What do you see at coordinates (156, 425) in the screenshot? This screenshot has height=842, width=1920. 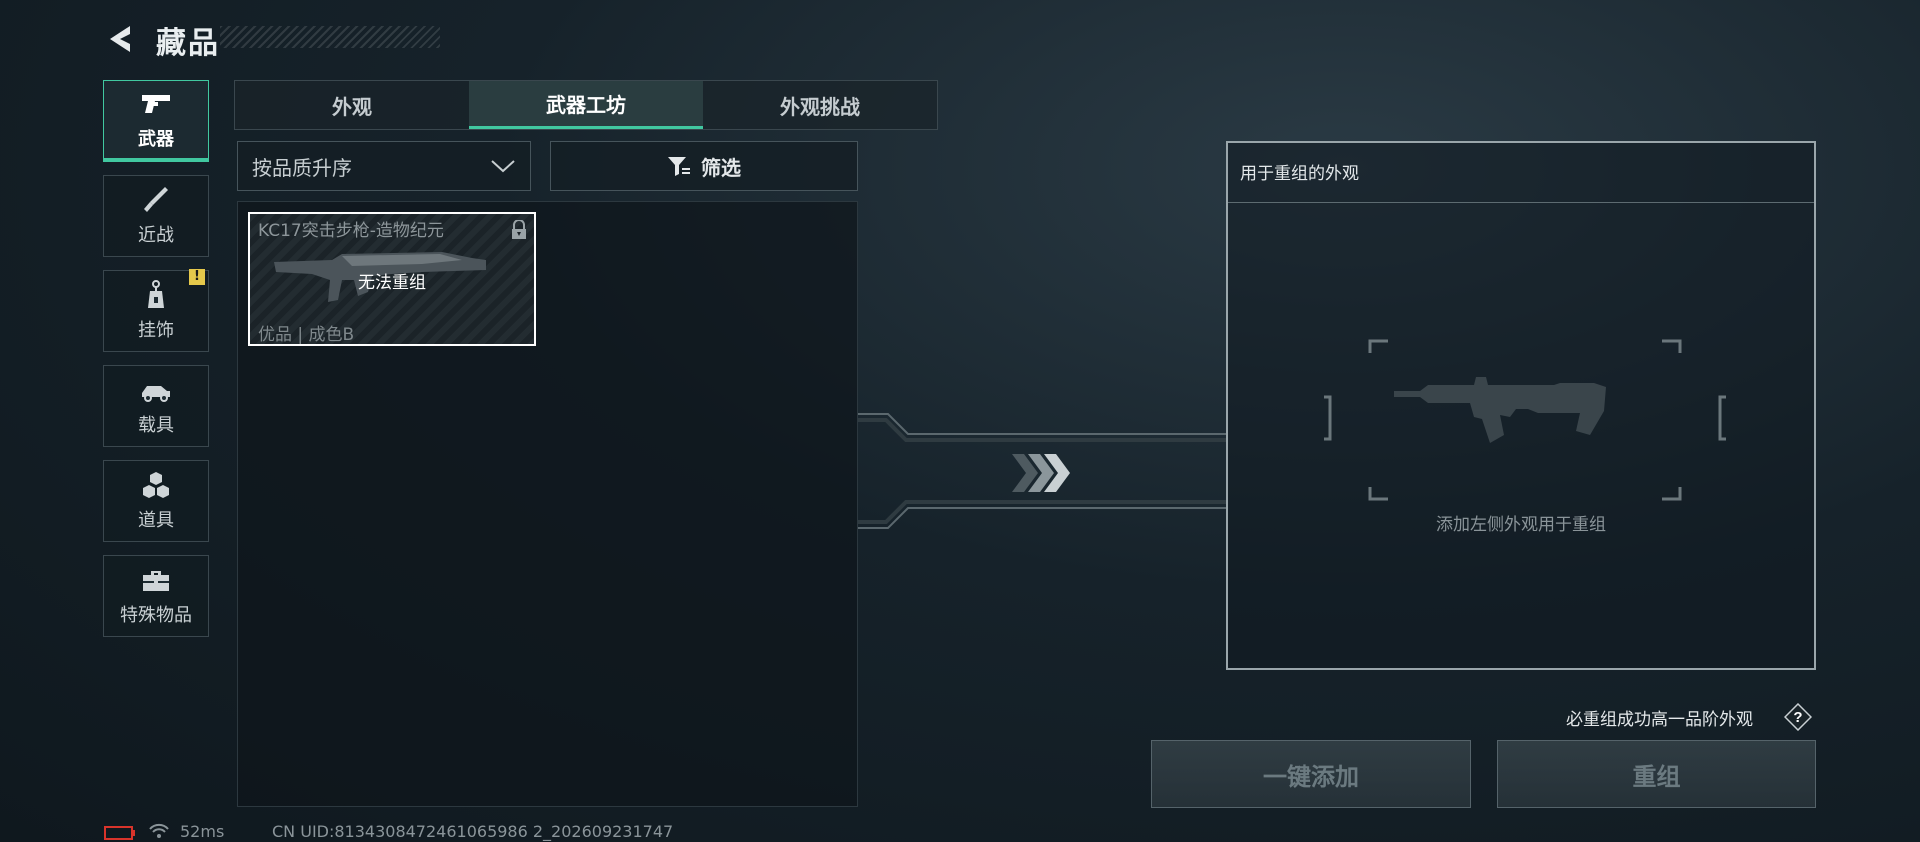 I see `sidebar-item-label: 载具` at bounding box center [156, 425].